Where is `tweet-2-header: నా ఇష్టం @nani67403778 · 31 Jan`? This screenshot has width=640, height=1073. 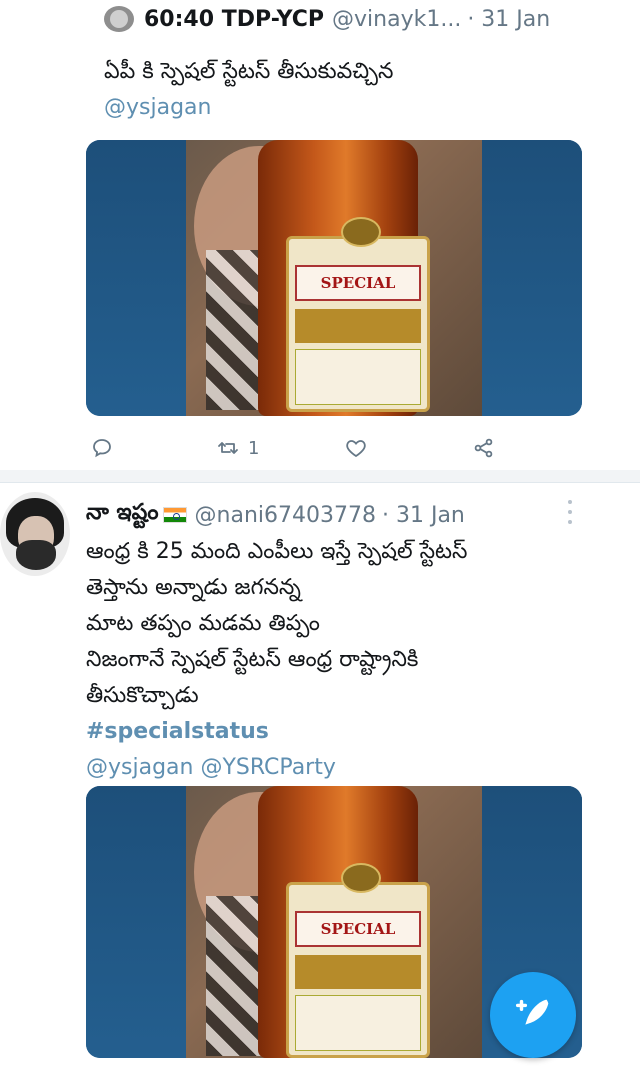
tweet-2-header: నా ఇష్టం @nani67403778 · 31 Jan is located at coordinates (278, 515).